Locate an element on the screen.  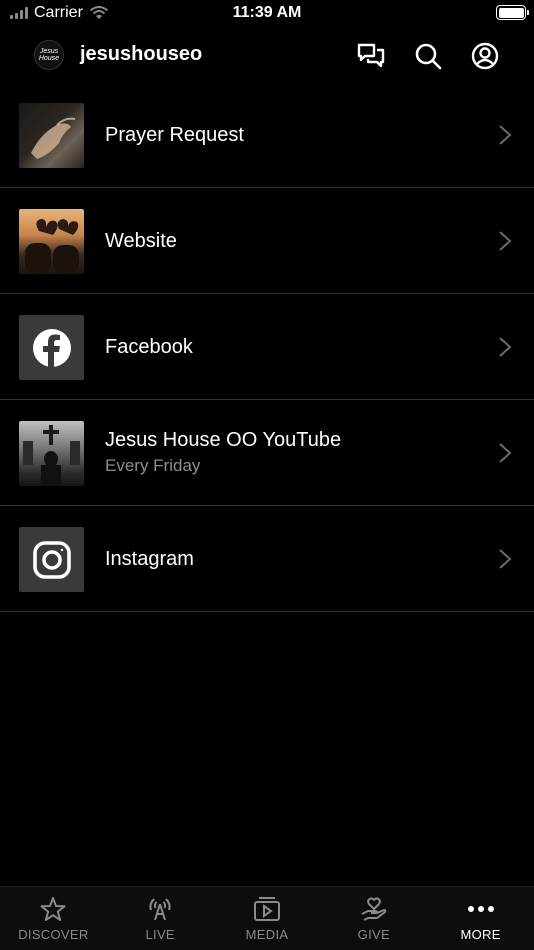
tab-label: LIVE is located at coordinates (160, 934).